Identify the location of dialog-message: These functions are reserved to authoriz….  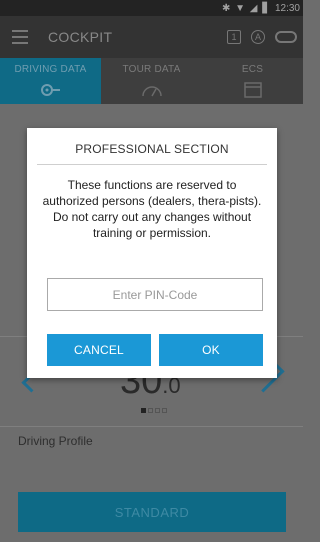
(152, 209).